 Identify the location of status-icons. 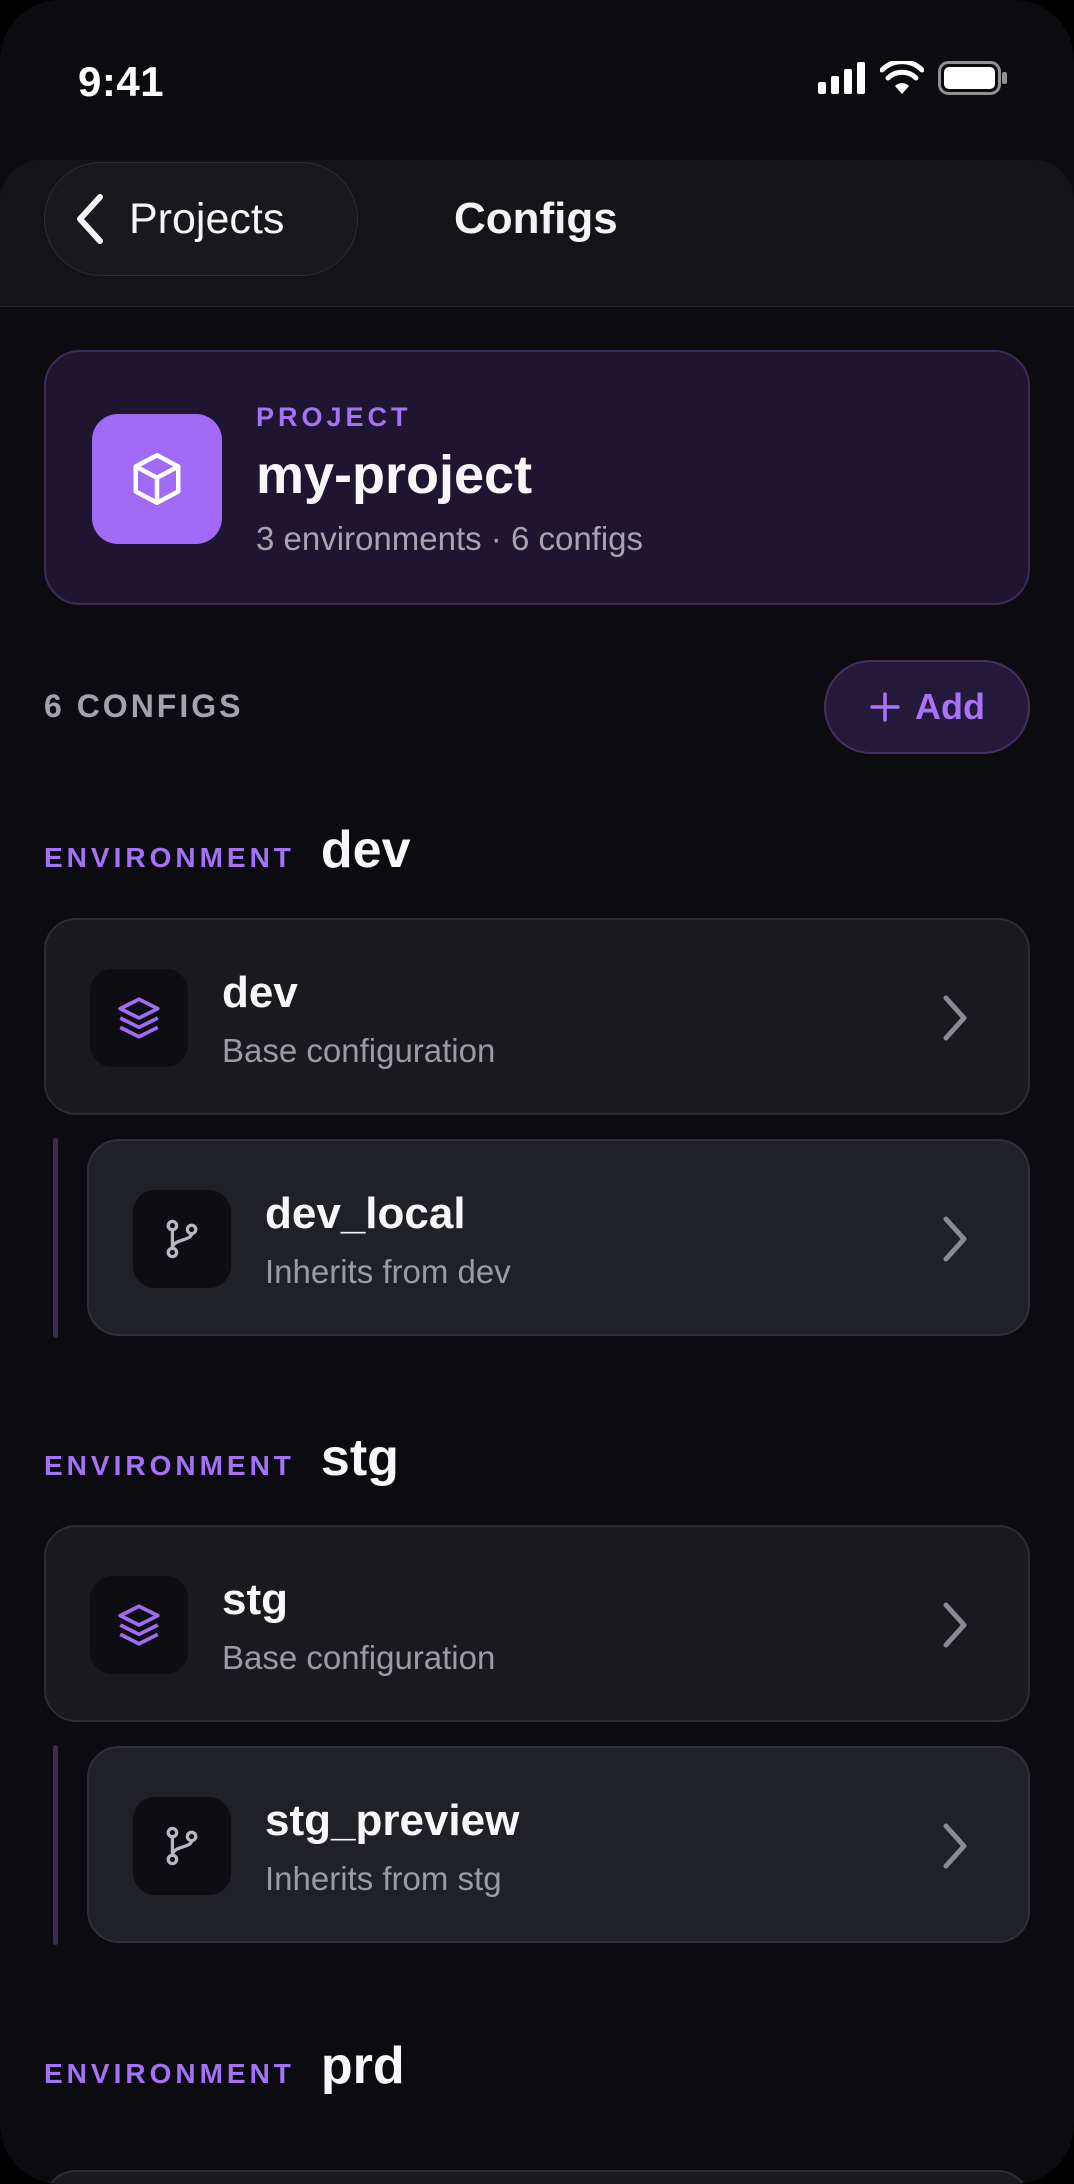
(913, 78).